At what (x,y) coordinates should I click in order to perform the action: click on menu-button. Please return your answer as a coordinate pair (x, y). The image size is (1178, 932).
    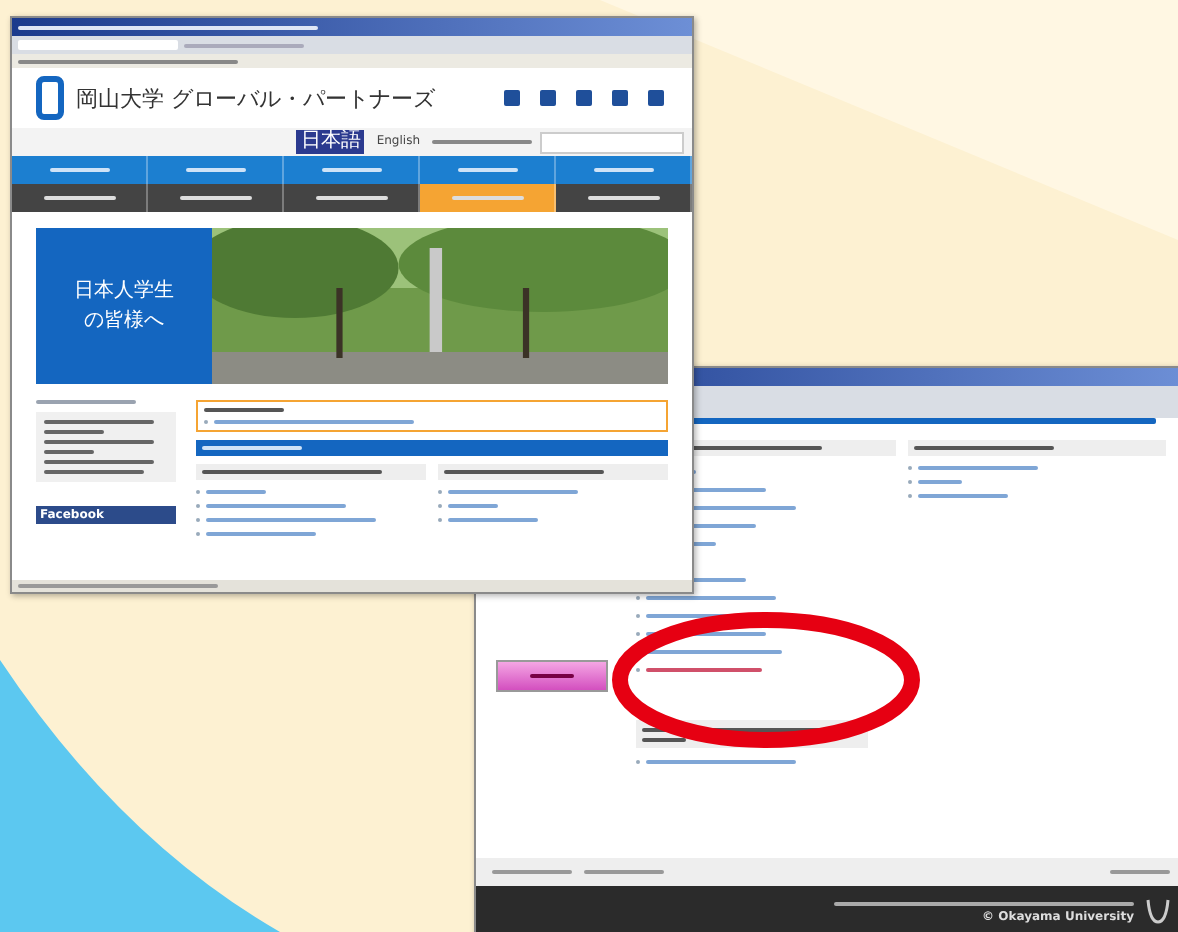
    Looking at the image, I should click on (552, 676).